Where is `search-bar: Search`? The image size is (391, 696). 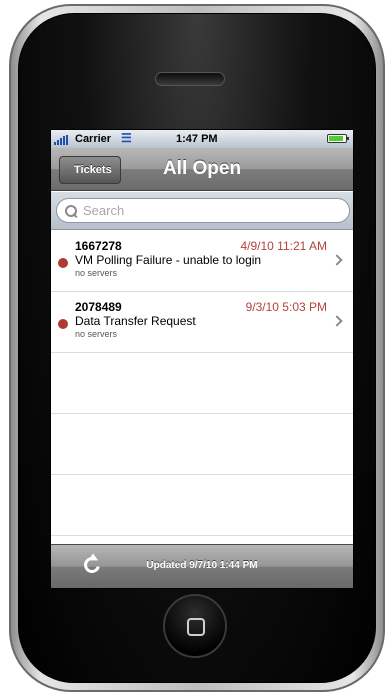
search-bar: Search is located at coordinates (202, 211).